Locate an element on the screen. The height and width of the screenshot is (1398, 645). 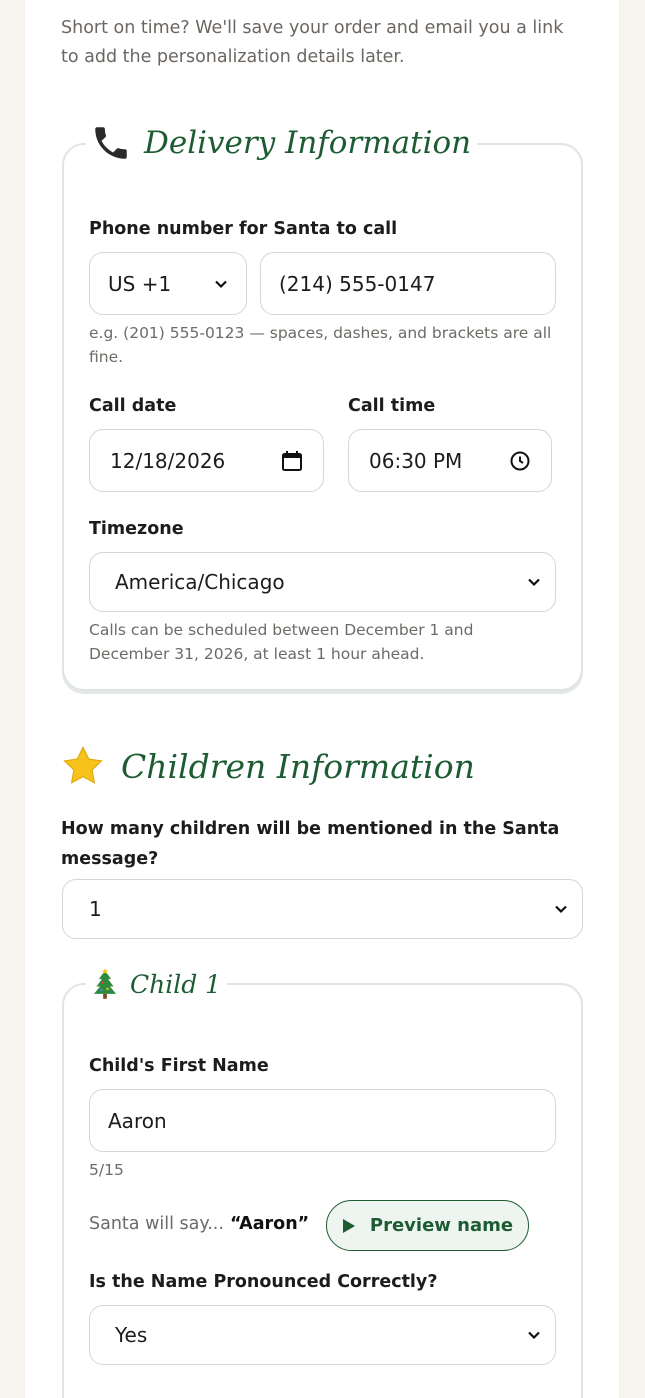
call-date-label: Call date is located at coordinates (133, 406).